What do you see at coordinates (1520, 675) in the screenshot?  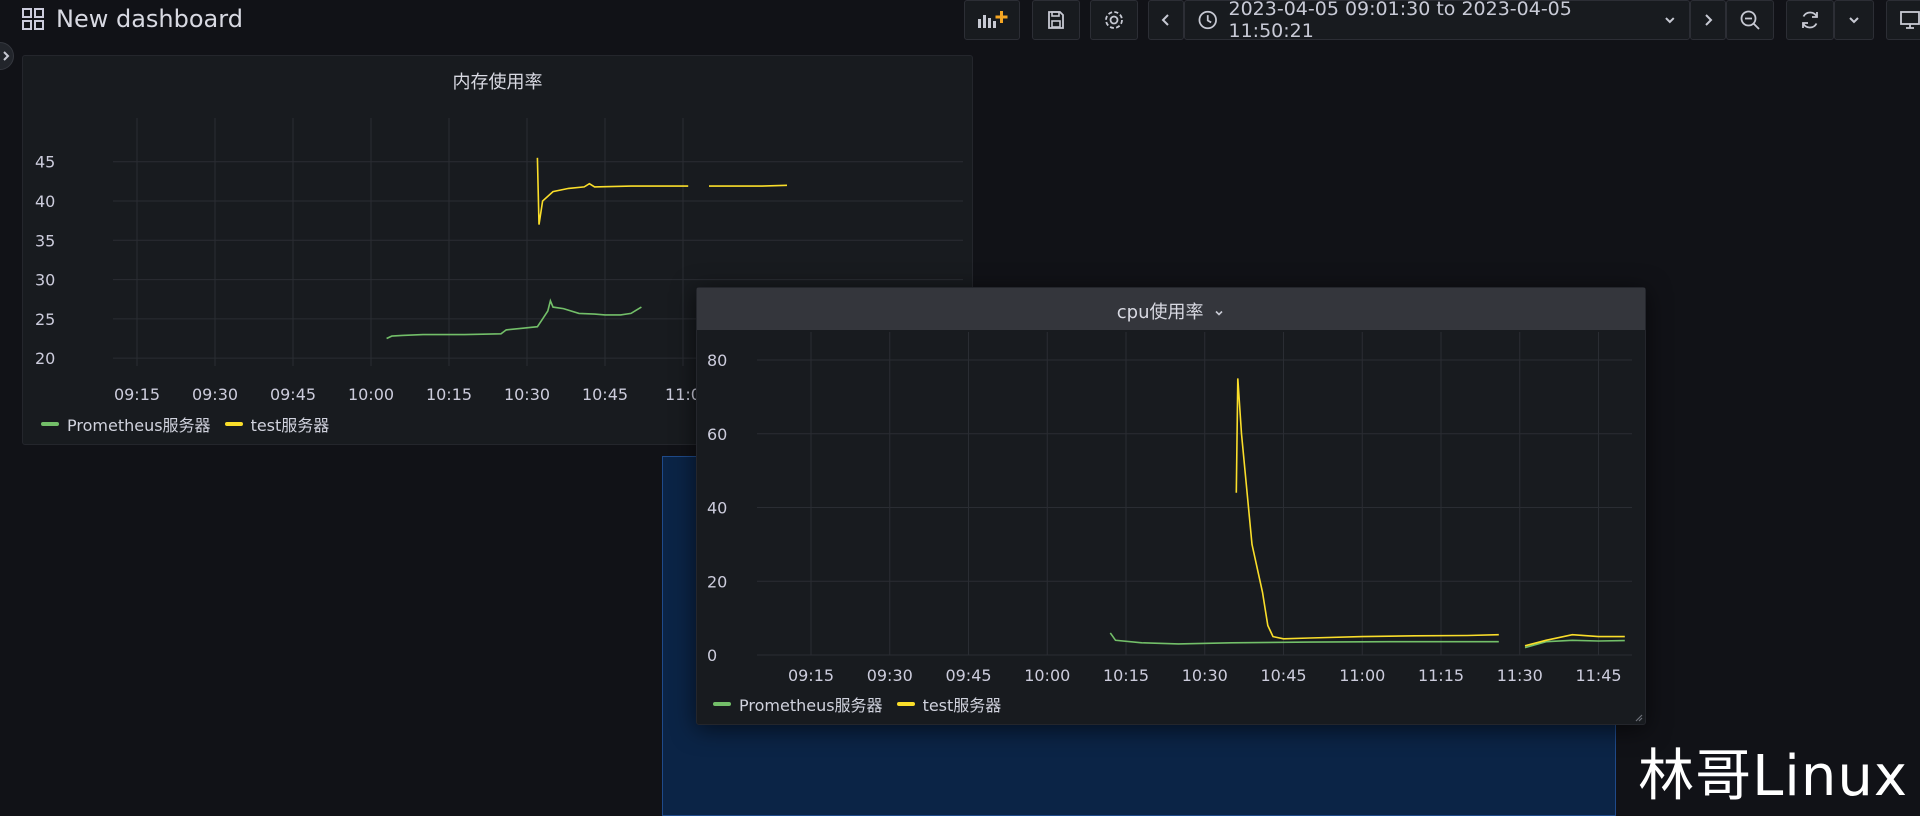 I see `x-tick-label: 11:30` at bounding box center [1520, 675].